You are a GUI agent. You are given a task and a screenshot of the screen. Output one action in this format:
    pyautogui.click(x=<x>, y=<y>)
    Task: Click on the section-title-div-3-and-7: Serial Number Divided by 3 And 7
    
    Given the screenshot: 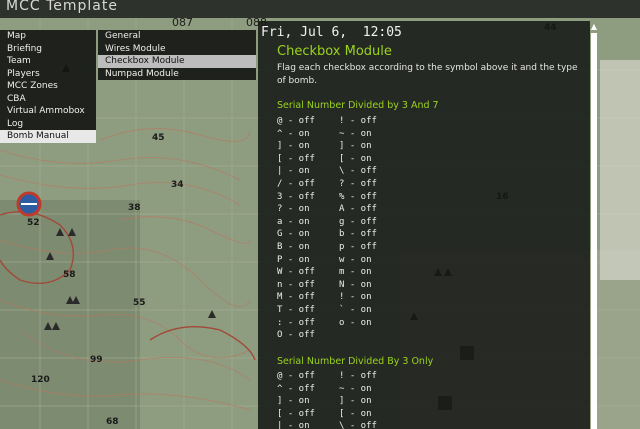 What is the action you would take?
    pyautogui.click(x=358, y=105)
    